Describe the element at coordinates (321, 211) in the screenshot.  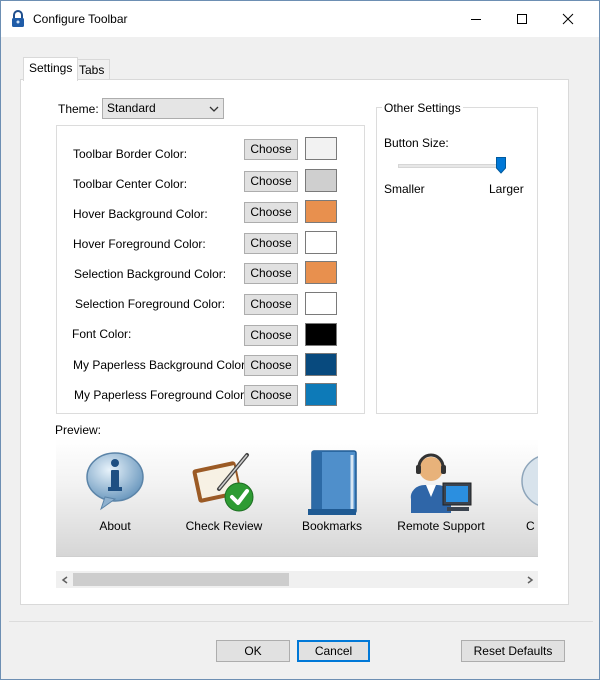
I see `hover-background-color-swatch` at that location.